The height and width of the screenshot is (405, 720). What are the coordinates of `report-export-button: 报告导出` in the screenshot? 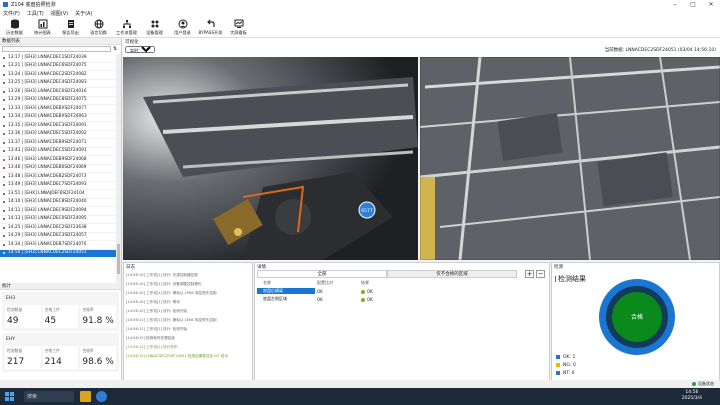 It's located at (70, 27).